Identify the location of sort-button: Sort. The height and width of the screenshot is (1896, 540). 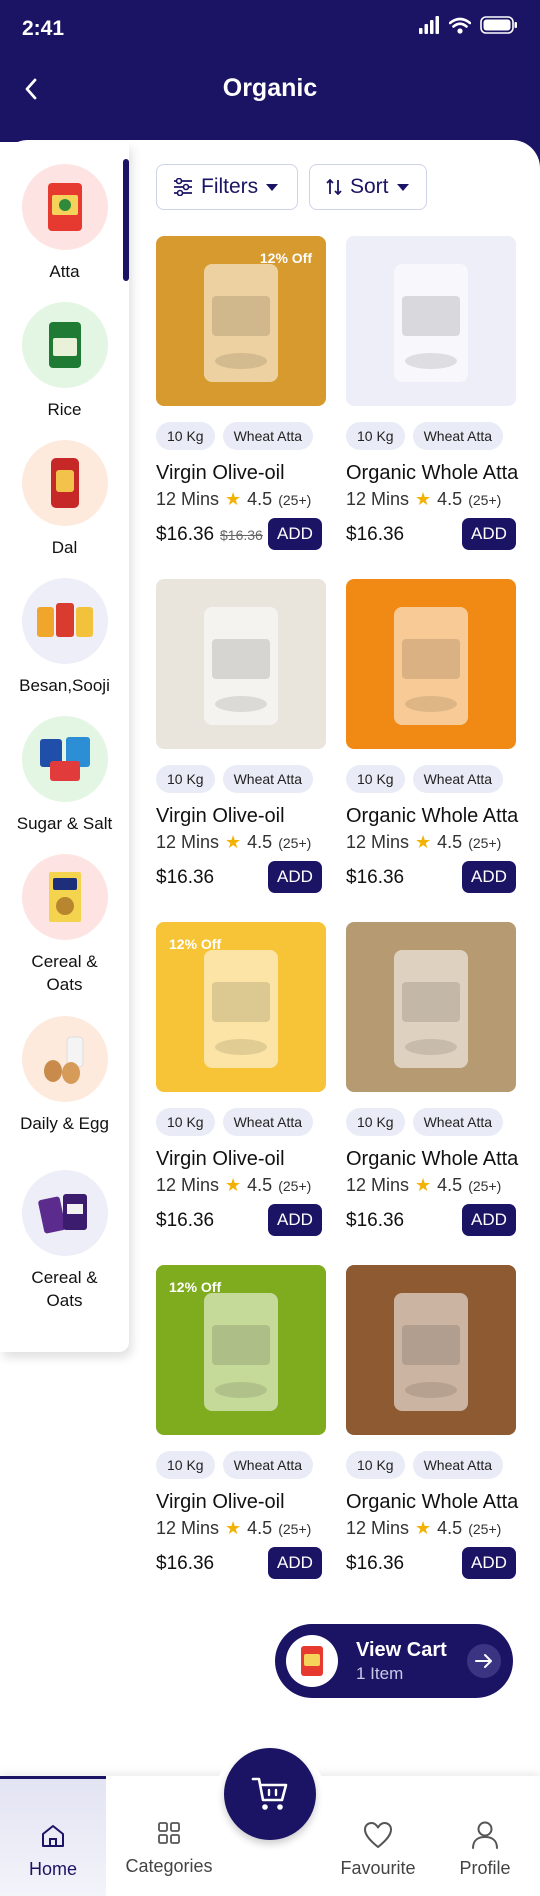
(368, 187).